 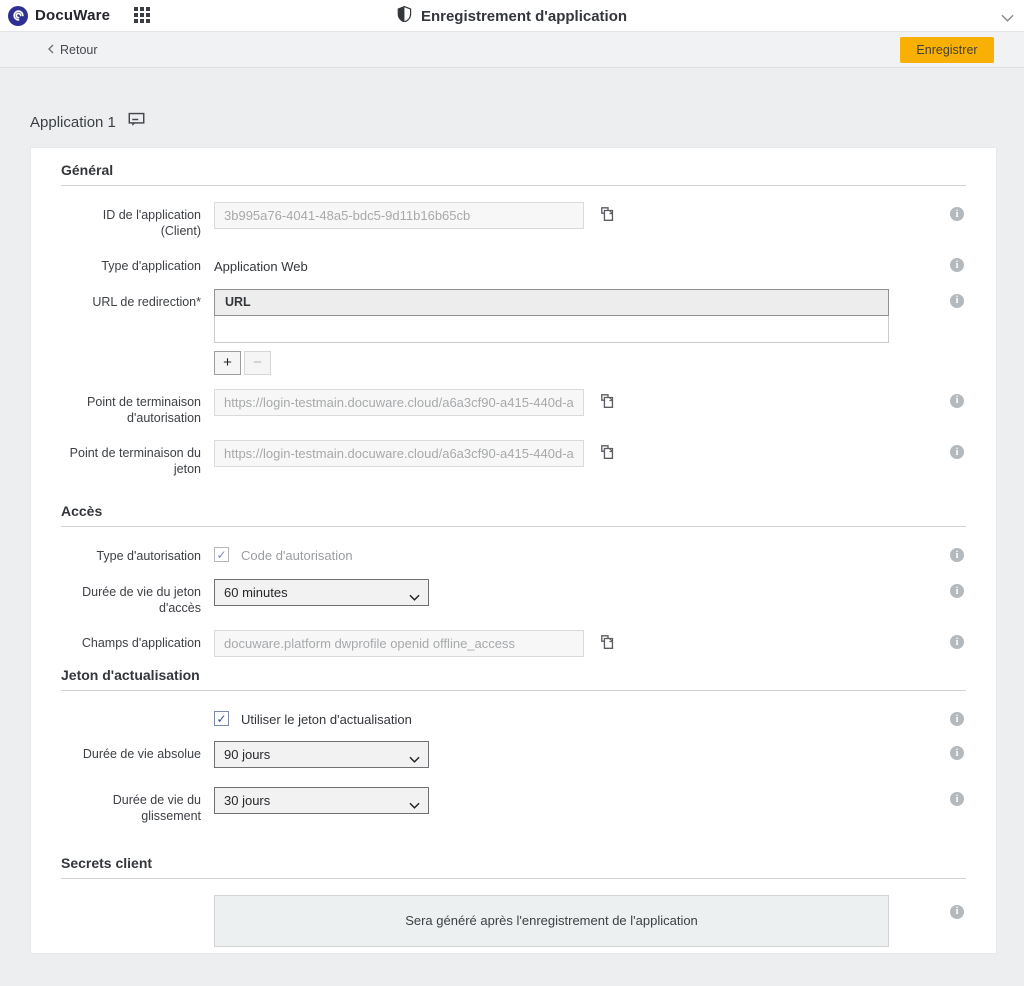 What do you see at coordinates (513, 174) in the screenshot?
I see `section-general-heading: Général` at bounding box center [513, 174].